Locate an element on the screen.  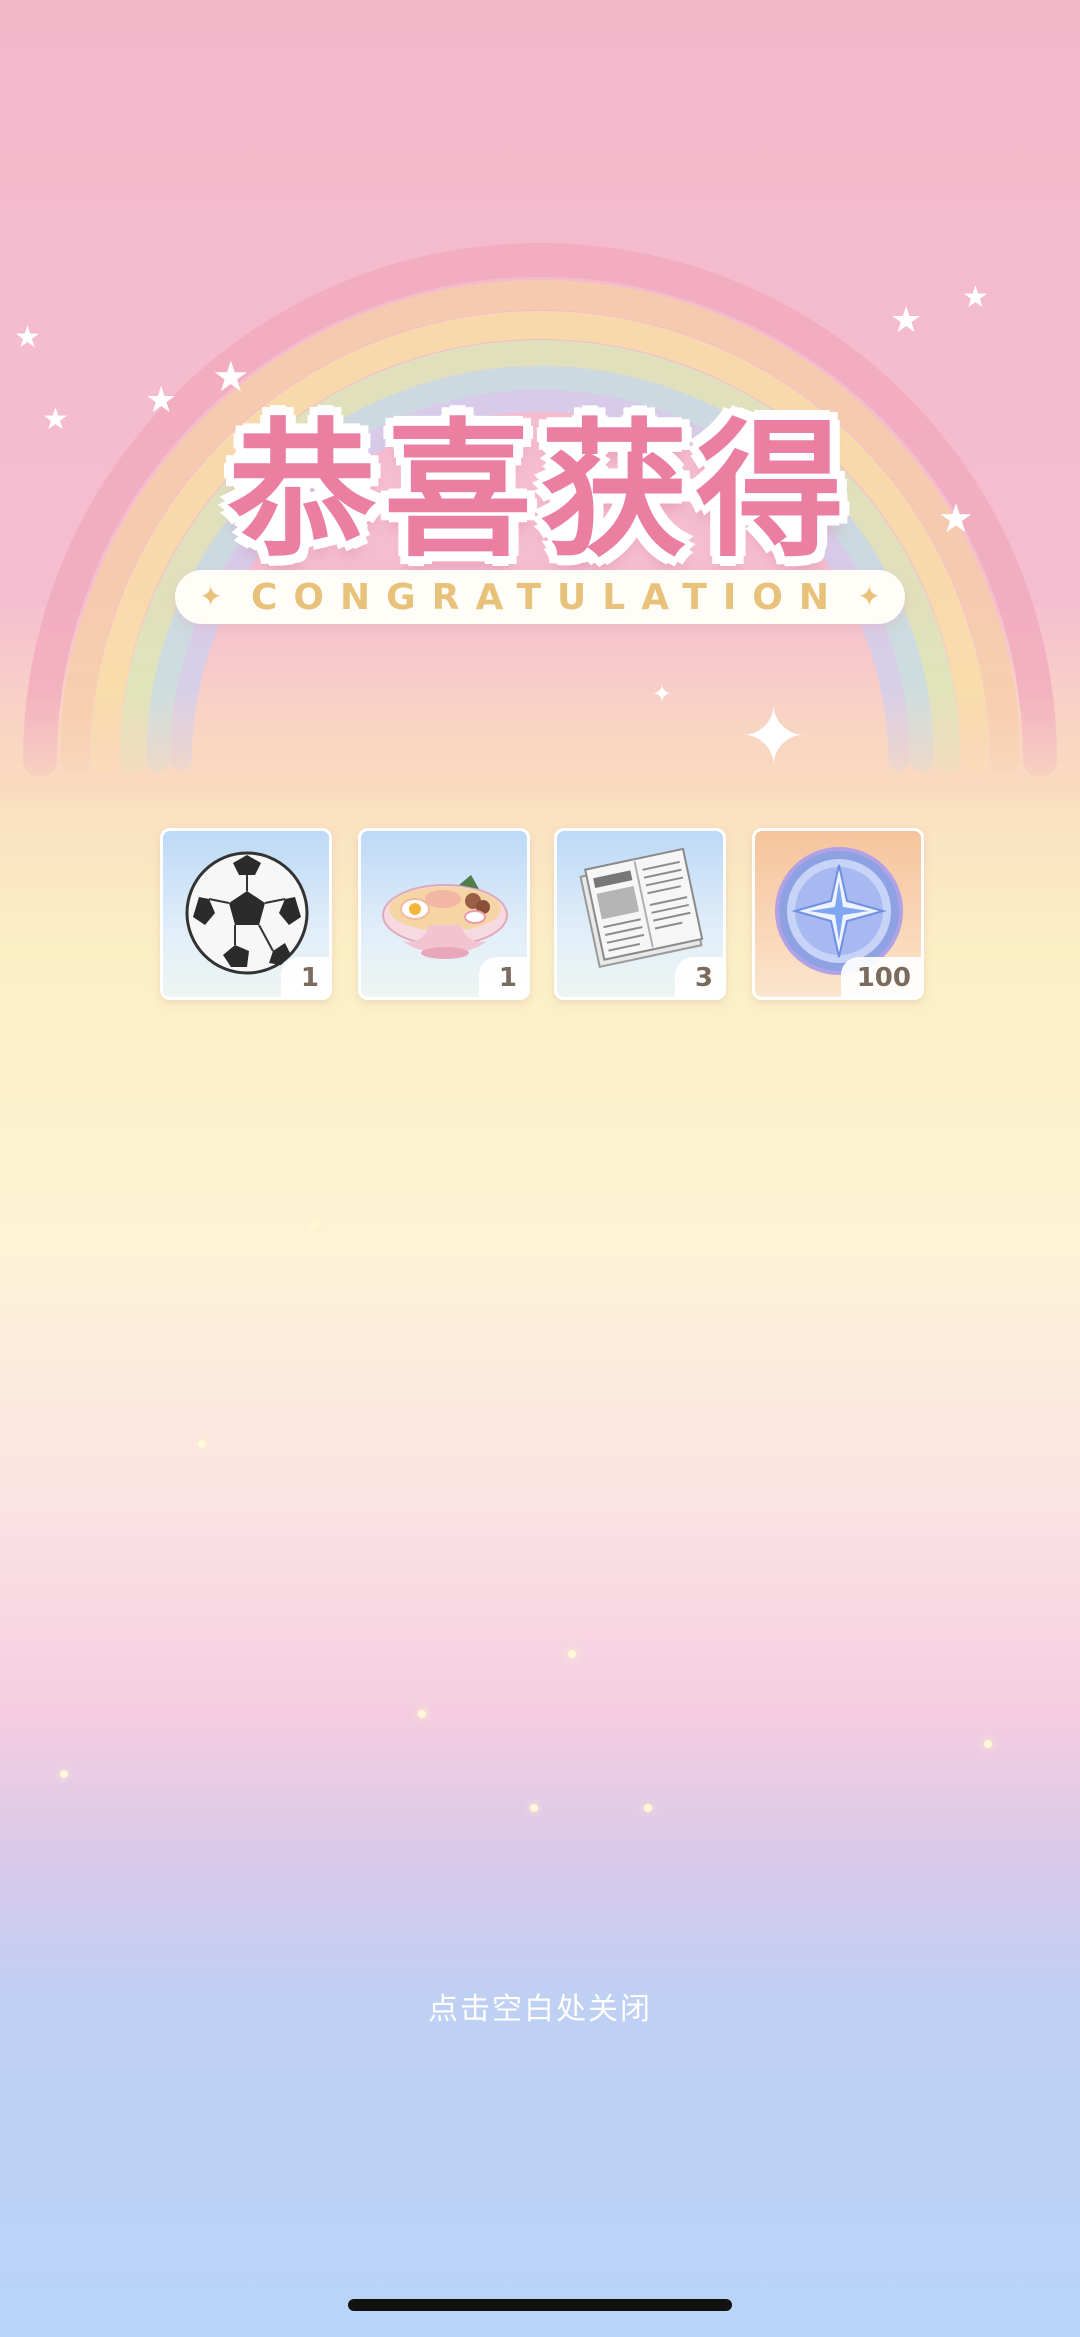
reward-list: 1 1 3 100 is located at coordinates (544, 916).